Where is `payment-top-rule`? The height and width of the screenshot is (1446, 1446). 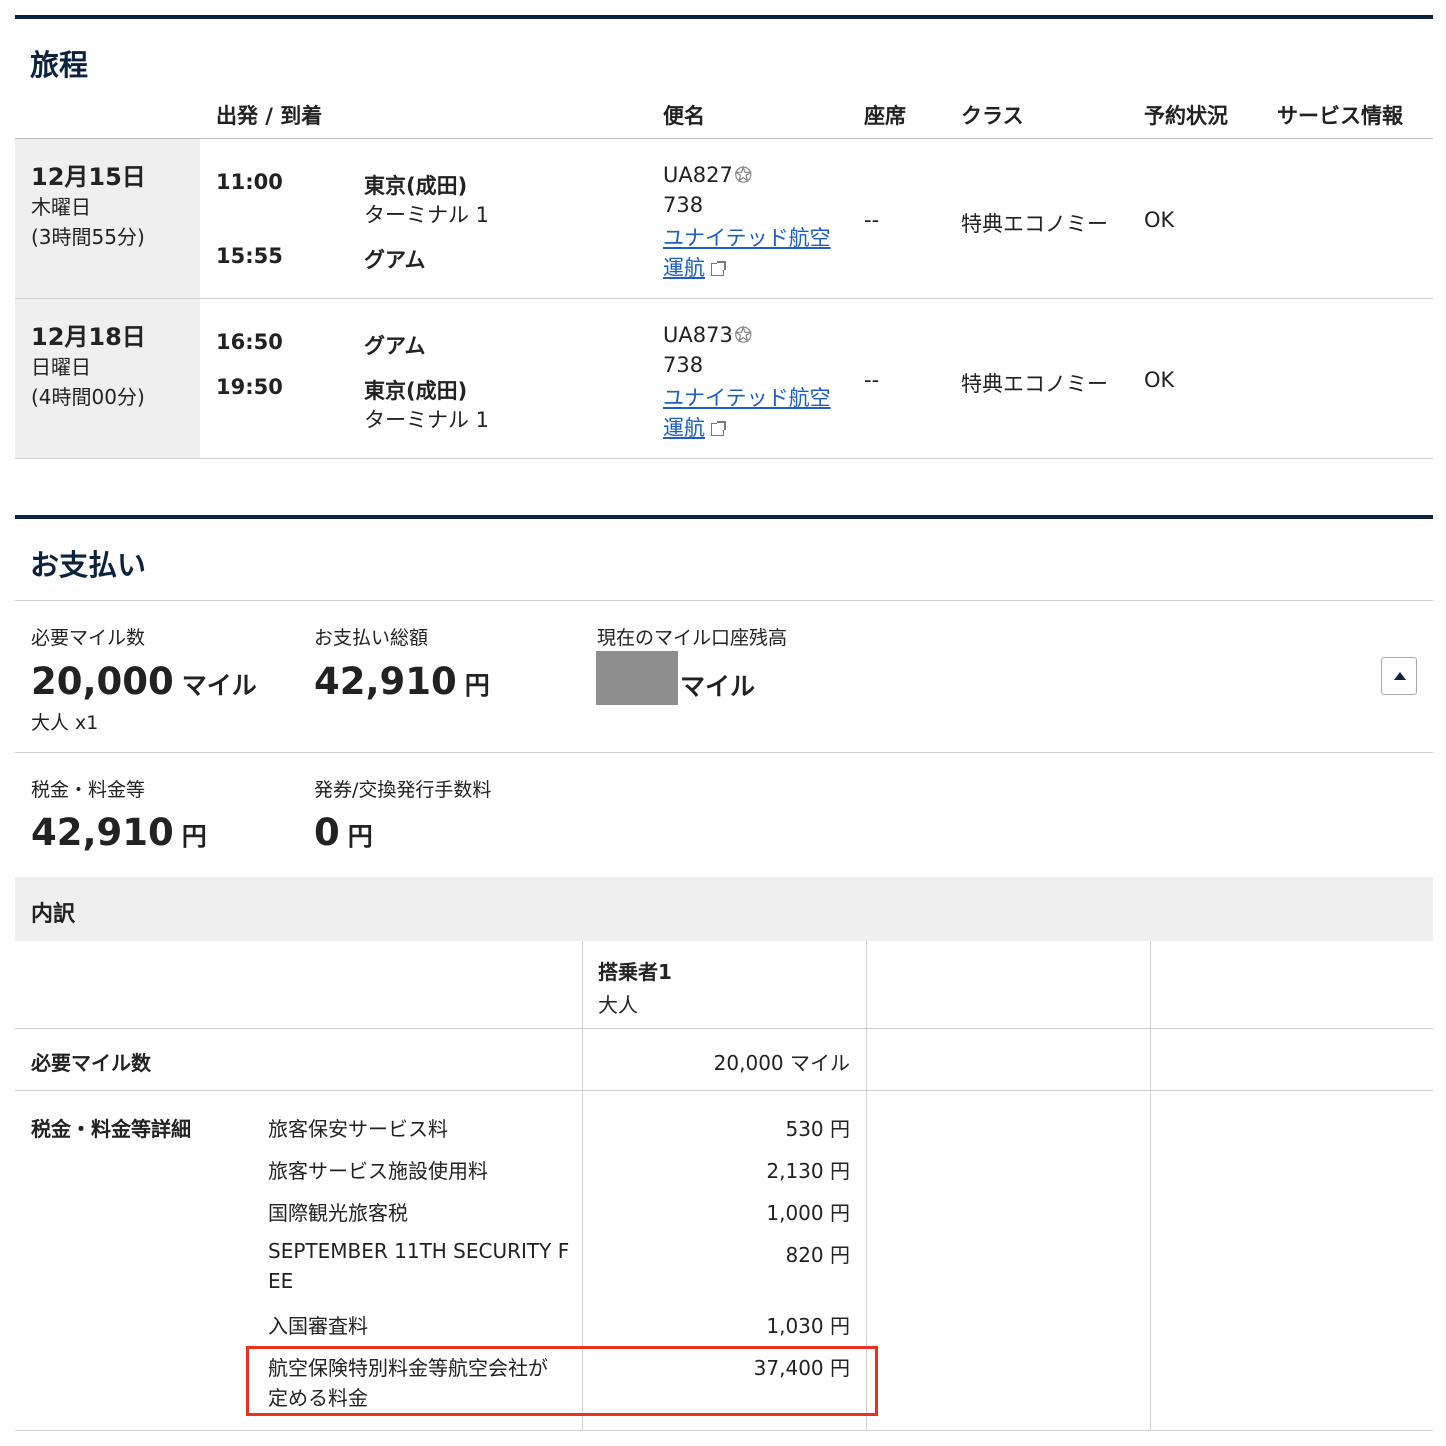 payment-top-rule is located at coordinates (724, 517).